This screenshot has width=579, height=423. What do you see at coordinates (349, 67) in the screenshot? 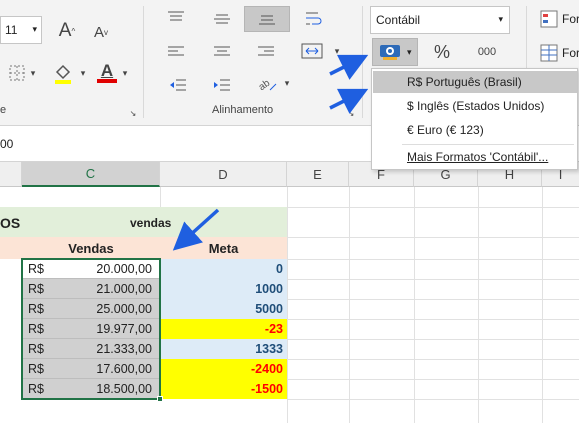
I see `arrow-to-accounting-button` at bounding box center [349, 67].